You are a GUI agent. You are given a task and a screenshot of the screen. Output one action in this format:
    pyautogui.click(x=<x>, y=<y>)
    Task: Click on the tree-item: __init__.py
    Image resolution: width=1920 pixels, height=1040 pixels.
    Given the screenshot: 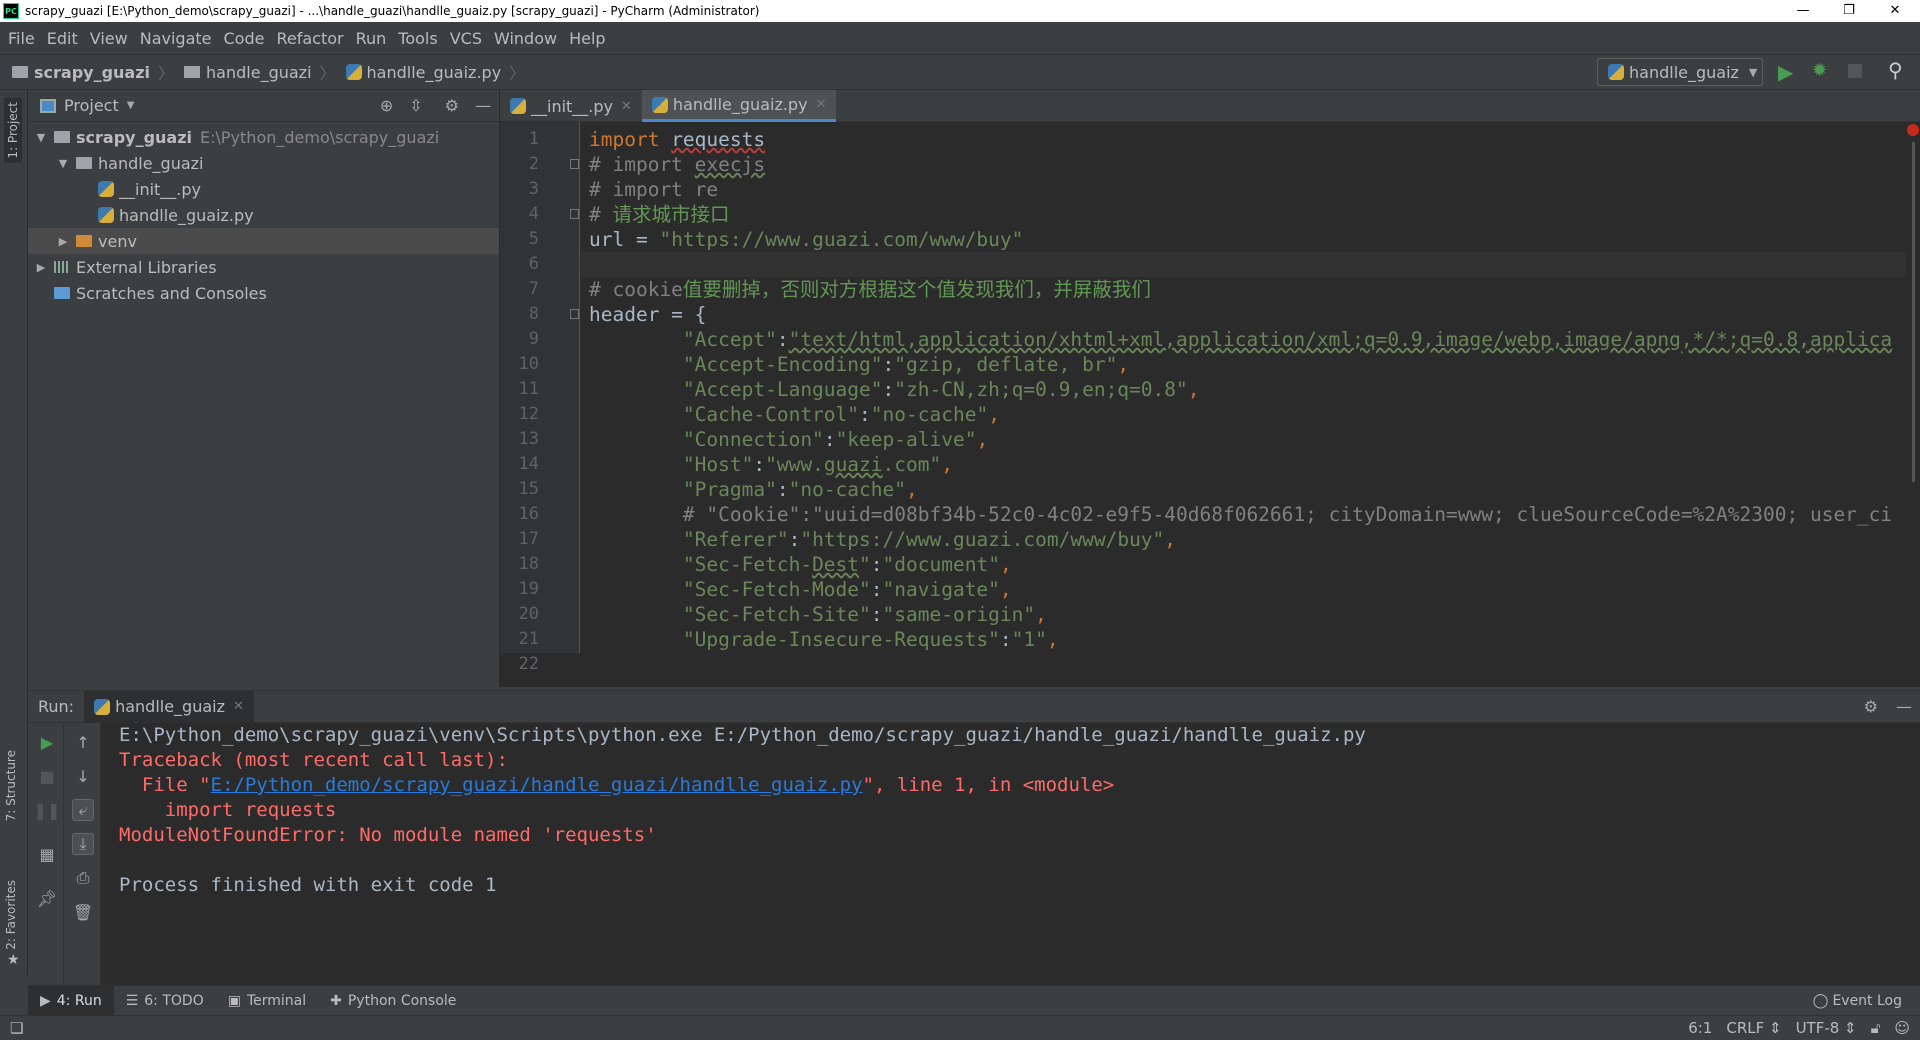 What is the action you would take?
    pyautogui.click(x=263, y=189)
    